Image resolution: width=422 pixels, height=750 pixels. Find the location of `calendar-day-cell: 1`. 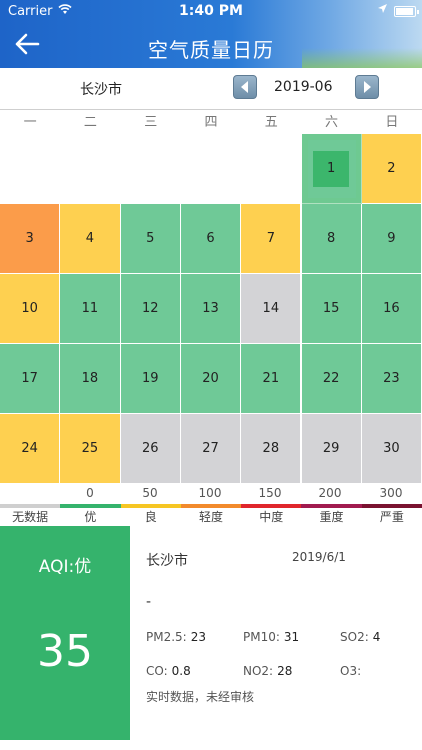

calendar-day-cell: 1 is located at coordinates (331, 169).